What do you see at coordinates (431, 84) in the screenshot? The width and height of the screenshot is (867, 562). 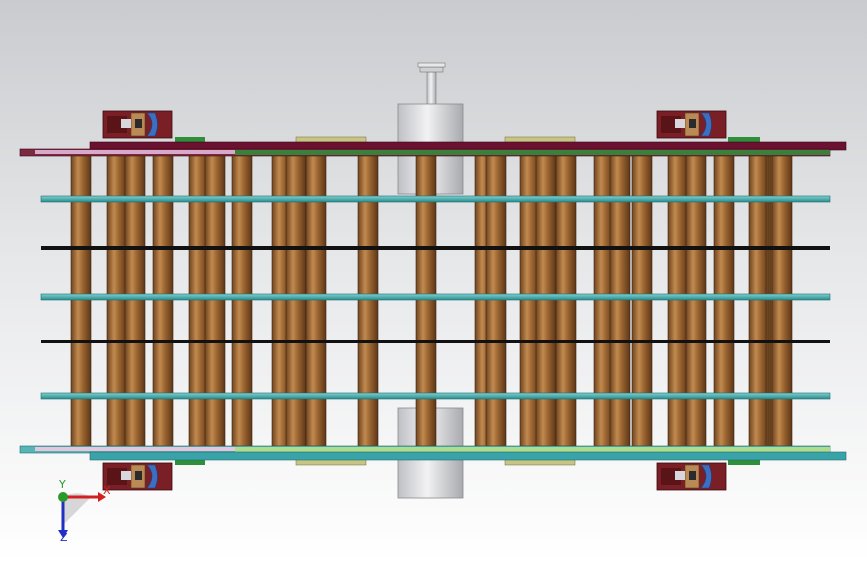 I see `drive-shaft` at bounding box center [431, 84].